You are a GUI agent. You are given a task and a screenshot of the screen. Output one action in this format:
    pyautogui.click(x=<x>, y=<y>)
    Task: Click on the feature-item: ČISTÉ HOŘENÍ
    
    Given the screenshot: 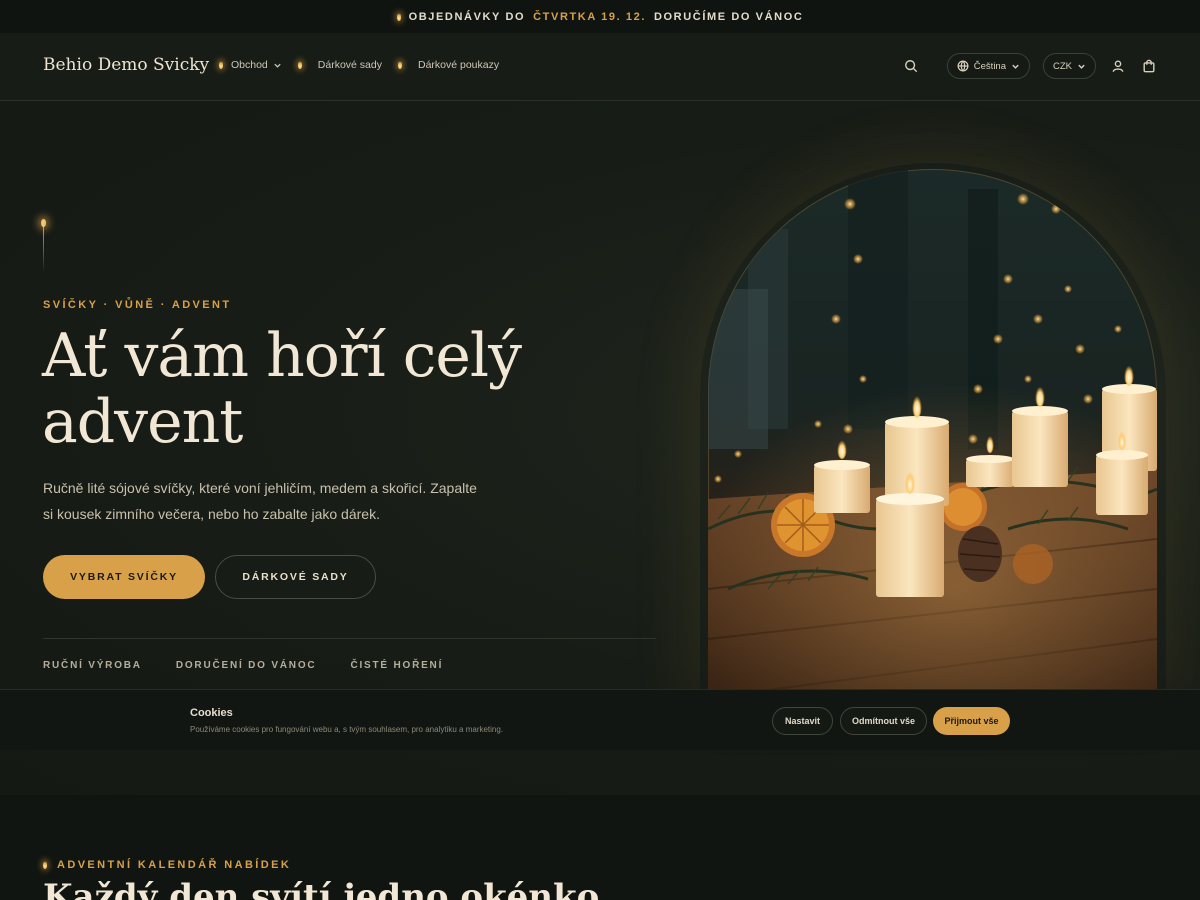 What is the action you would take?
    pyautogui.click(x=397, y=665)
    